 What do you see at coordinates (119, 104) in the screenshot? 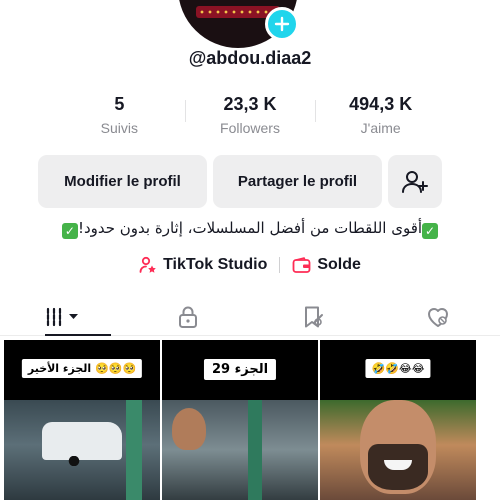
I see `stat-following-value: 5` at bounding box center [119, 104].